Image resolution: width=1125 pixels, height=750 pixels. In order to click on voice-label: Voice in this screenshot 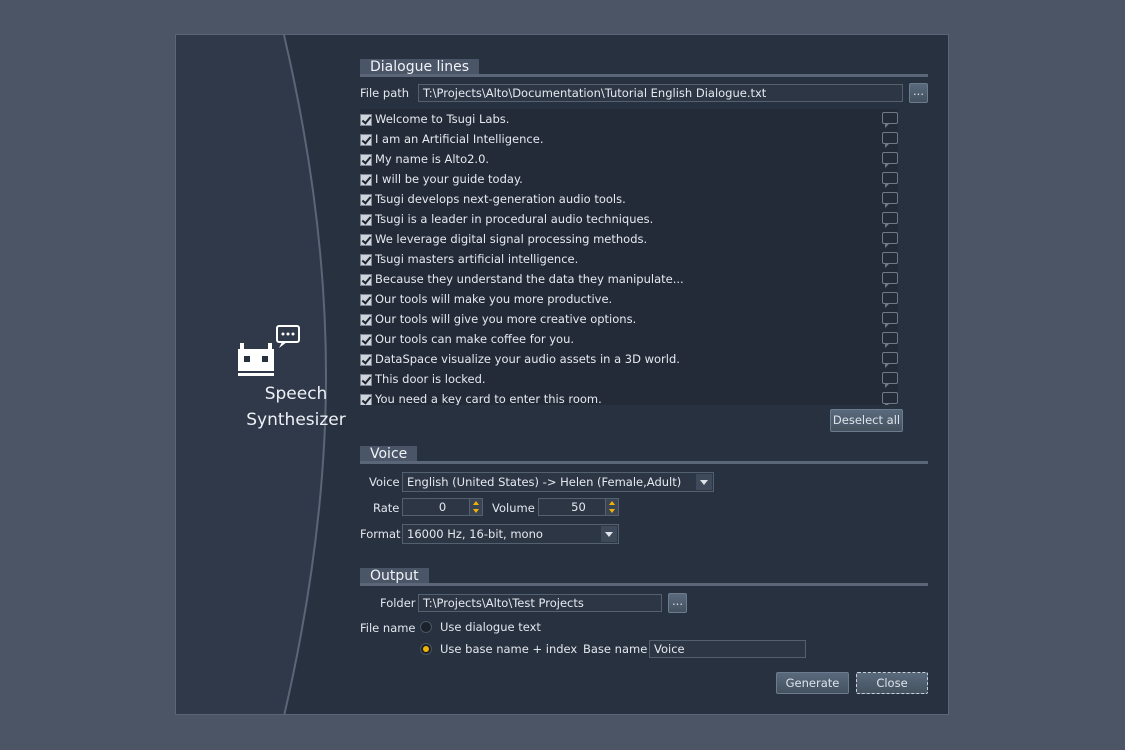, I will do `click(384, 482)`.